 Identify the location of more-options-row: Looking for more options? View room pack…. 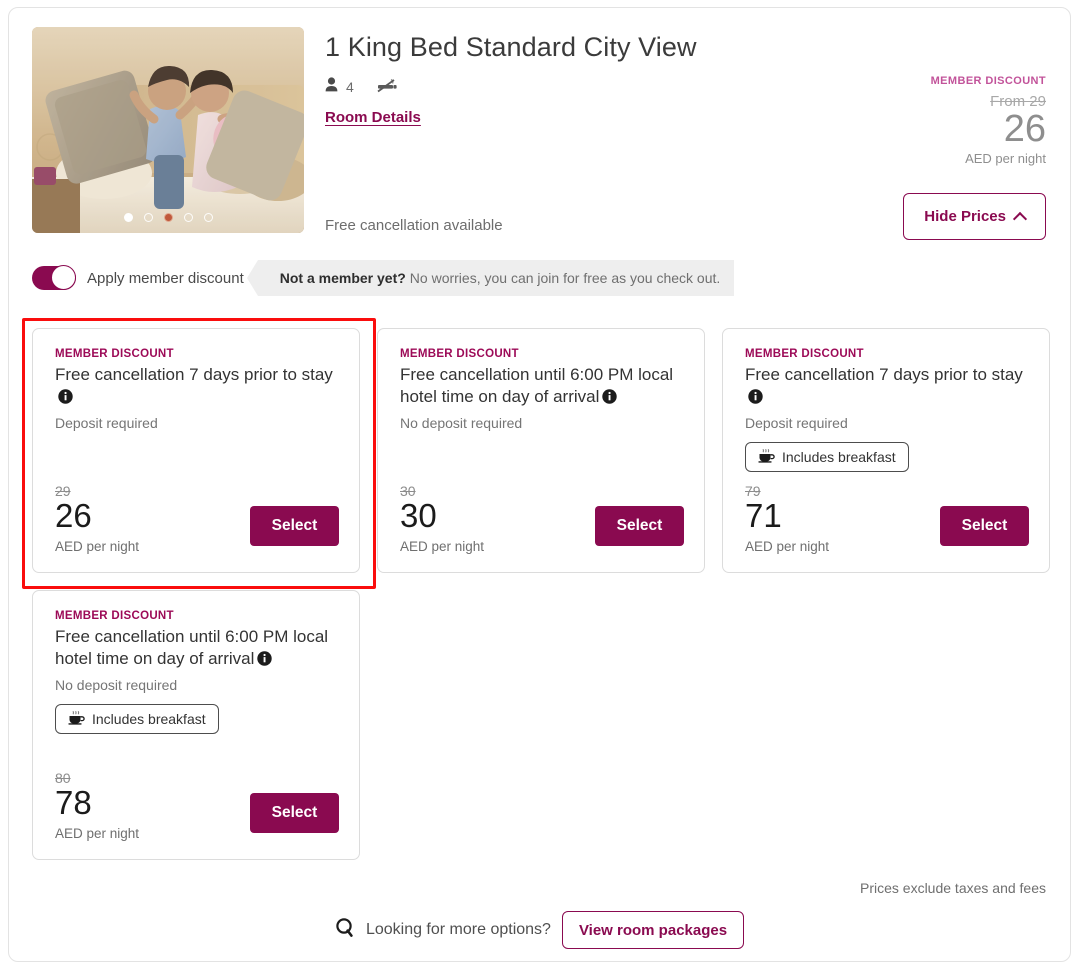
(539, 930).